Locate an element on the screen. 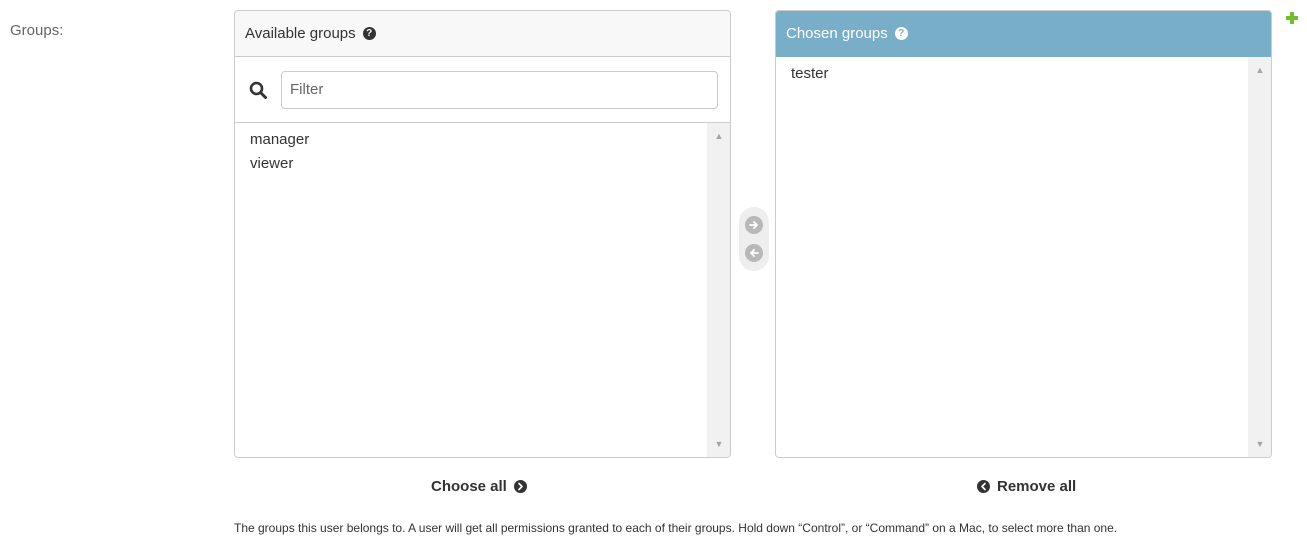 This screenshot has height=543, width=1307. choose-selected-button is located at coordinates (754, 225).